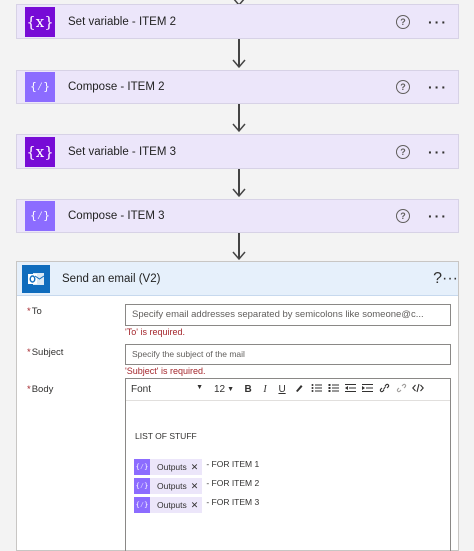 The width and height of the screenshot is (474, 551). Describe the element at coordinates (166, 436) in the screenshot. I see `body-text: LIST OF STUFF` at that location.